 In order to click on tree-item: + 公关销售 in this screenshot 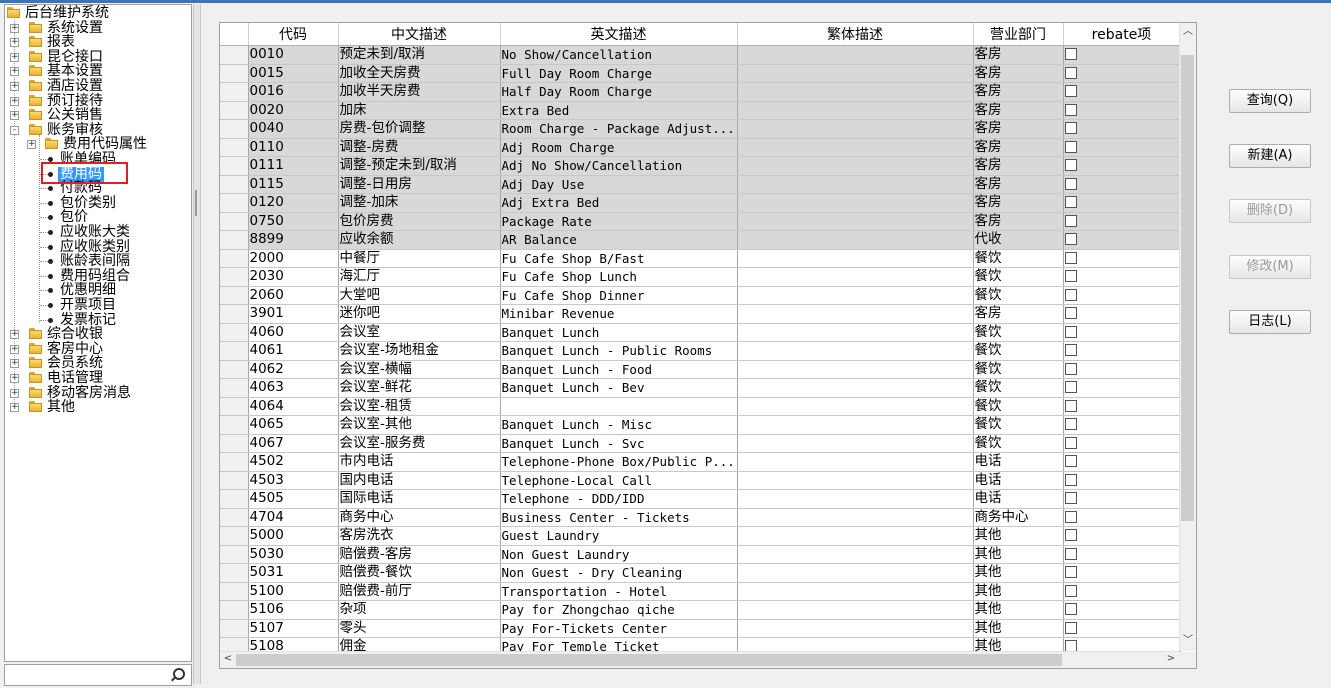, I will do `click(97, 115)`.